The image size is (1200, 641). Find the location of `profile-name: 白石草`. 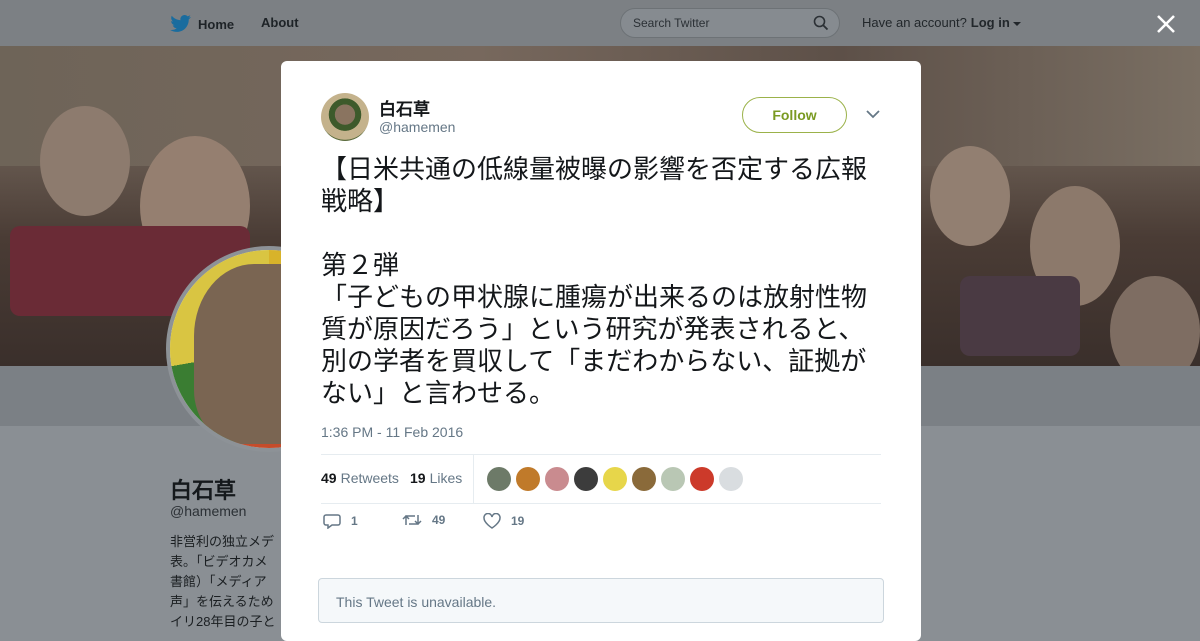

profile-name: 白石草 is located at coordinates (203, 490).